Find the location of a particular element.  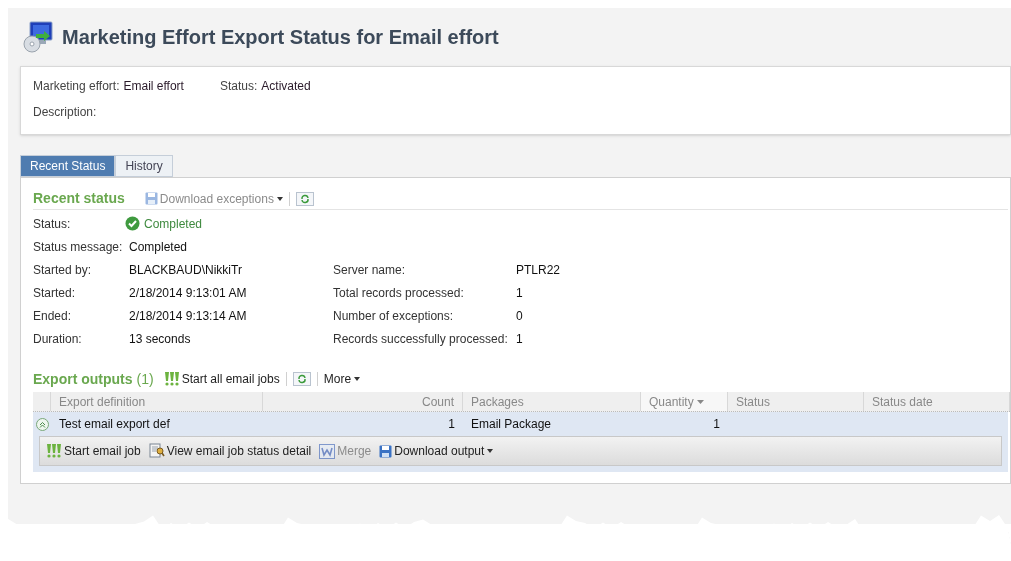

document-magnifier-icon is located at coordinates (156, 451).